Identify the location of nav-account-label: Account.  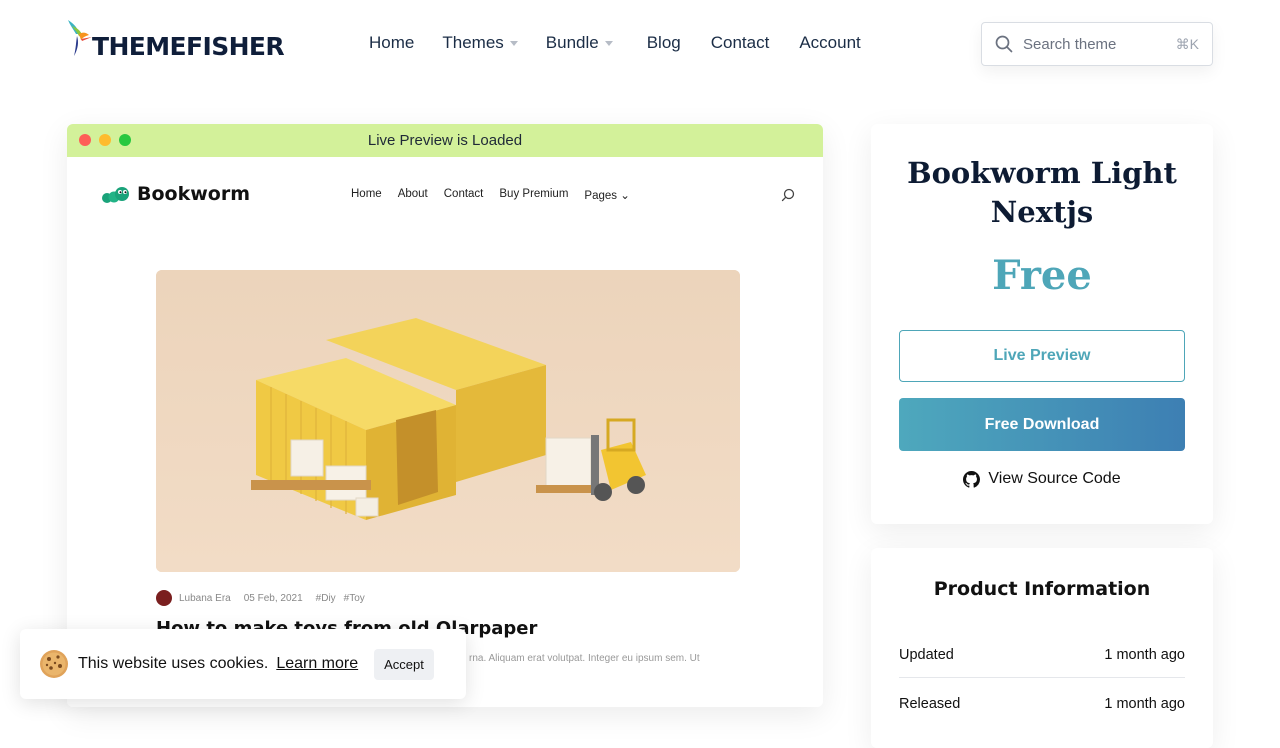
(830, 42).